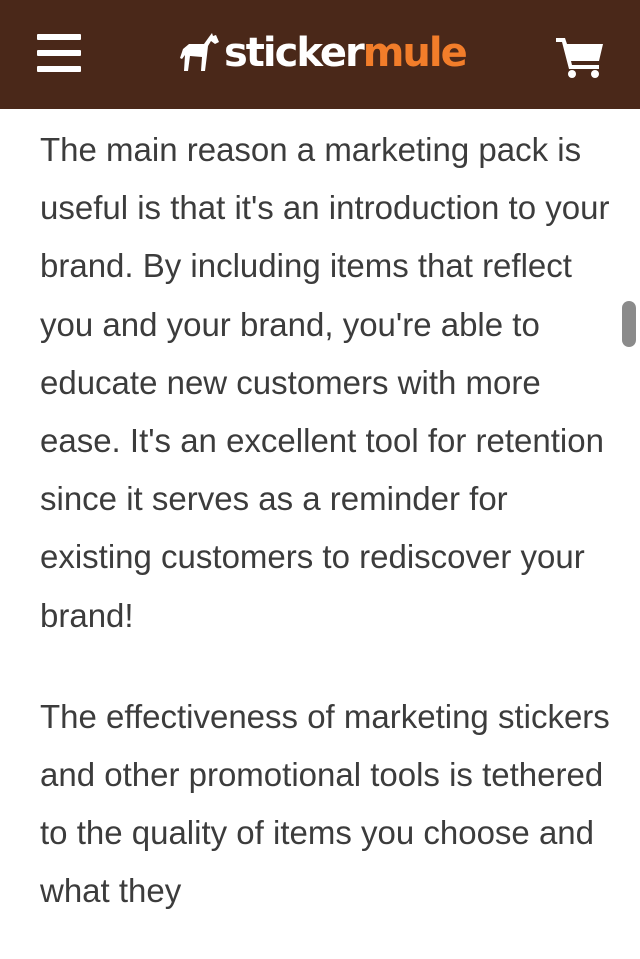  I want to click on top-nav-bar: stickermule, so click(320, 54).